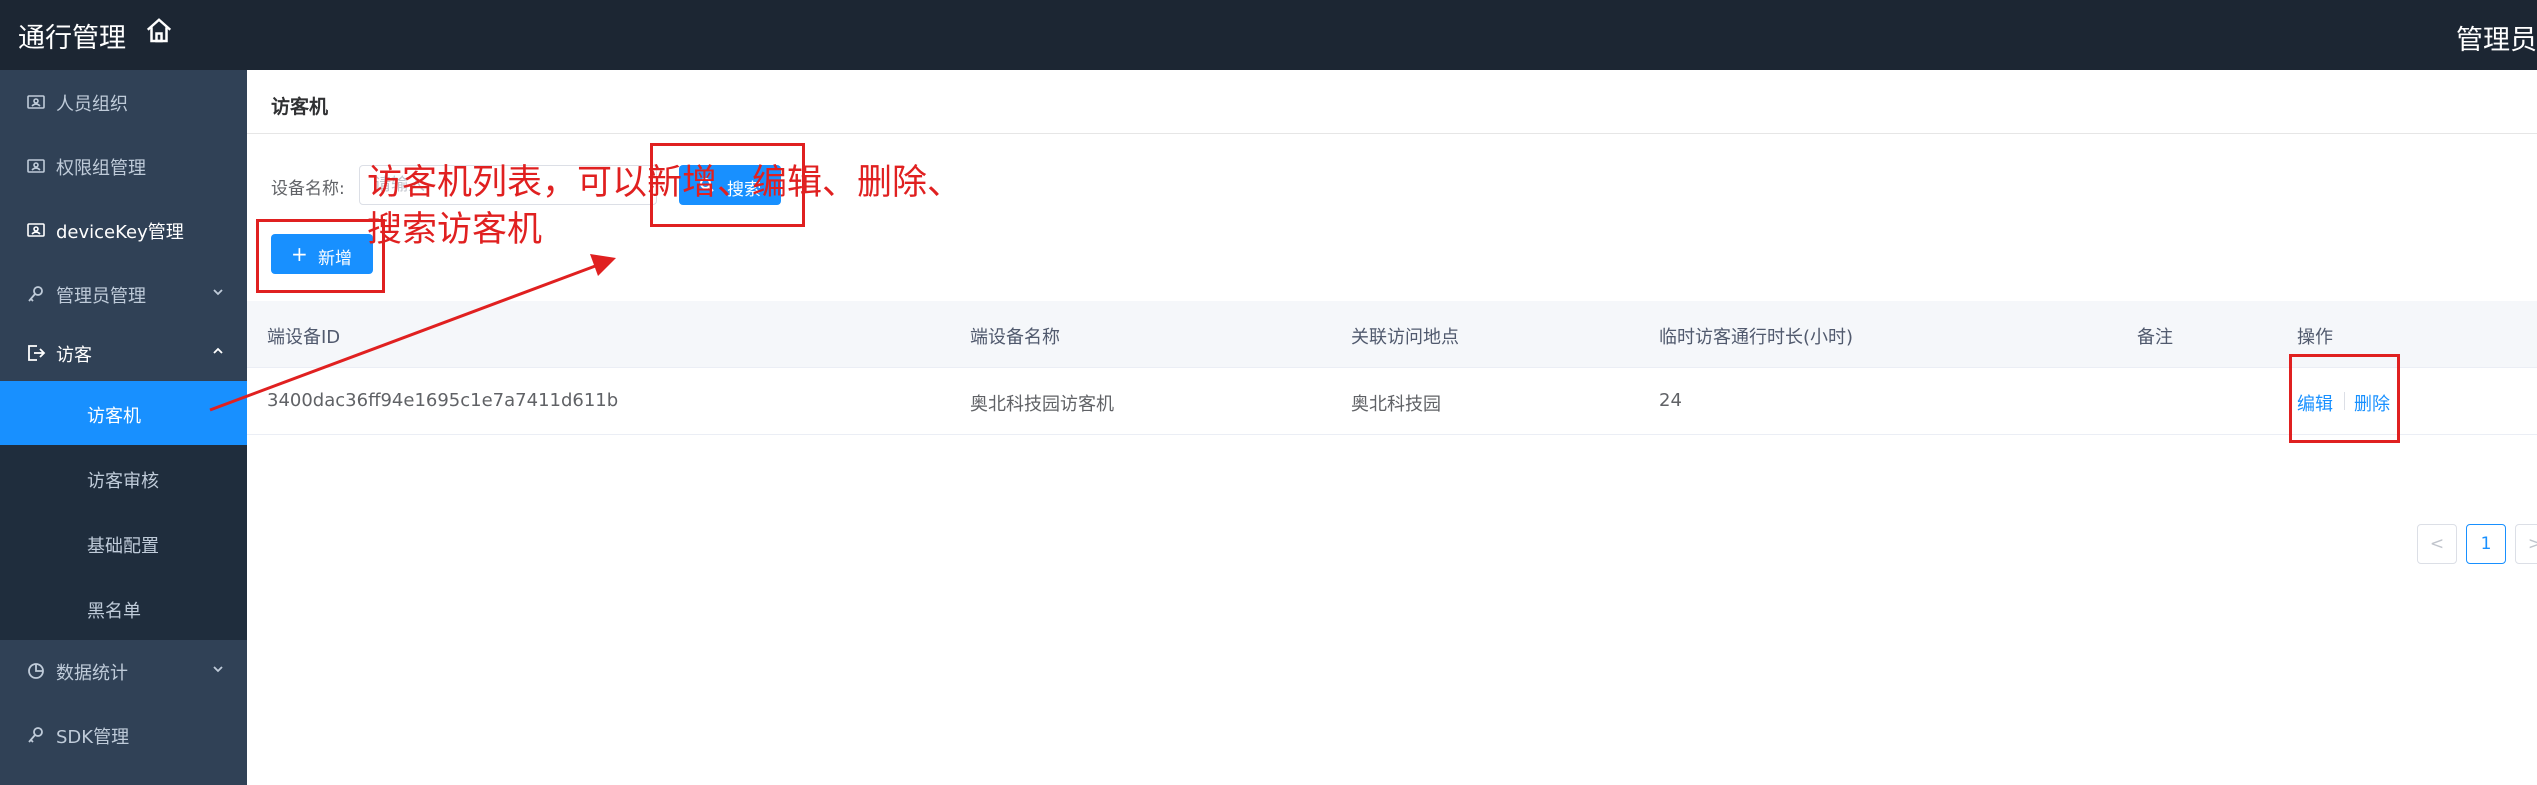 Image resolution: width=2537 pixels, height=785 pixels. What do you see at coordinates (36, 671) in the screenshot?
I see `pie-chart-icon` at bounding box center [36, 671].